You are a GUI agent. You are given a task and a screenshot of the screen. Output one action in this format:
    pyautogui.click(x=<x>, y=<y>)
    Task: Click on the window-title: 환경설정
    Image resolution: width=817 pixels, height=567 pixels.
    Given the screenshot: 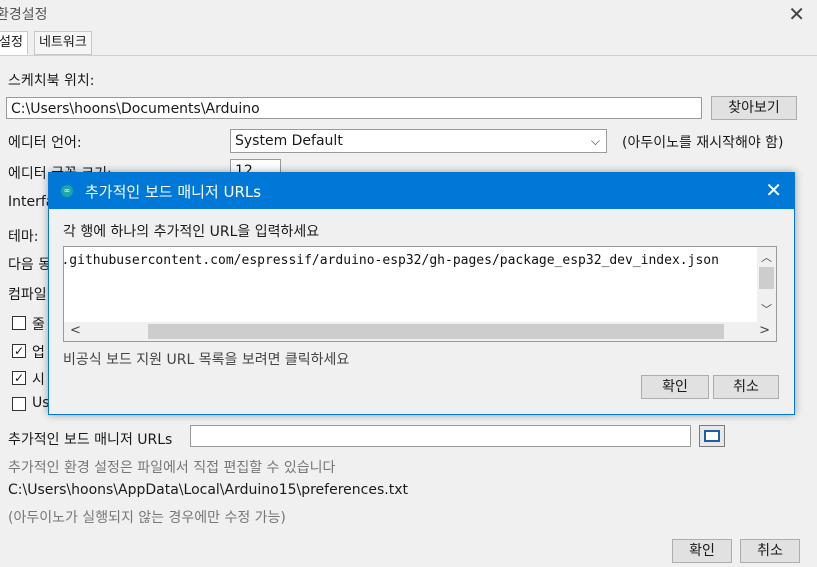 What is the action you would take?
    pyautogui.click(x=24, y=15)
    